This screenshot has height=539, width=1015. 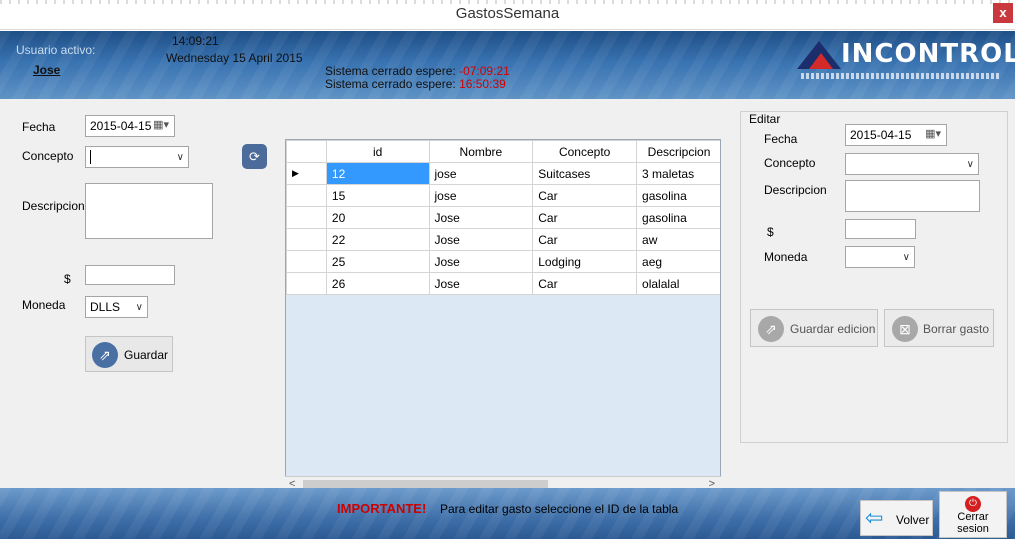 I want to click on cerrar-sesion-label-2: sesion, so click(x=973, y=529).